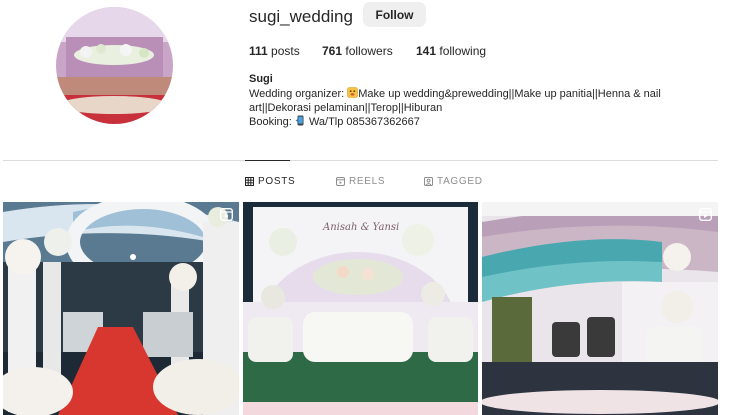 This screenshot has height=415, width=740. Describe the element at coordinates (298, 94) in the screenshot. I see `bio-line-1-prefix: Wedding organizer:` at that location.